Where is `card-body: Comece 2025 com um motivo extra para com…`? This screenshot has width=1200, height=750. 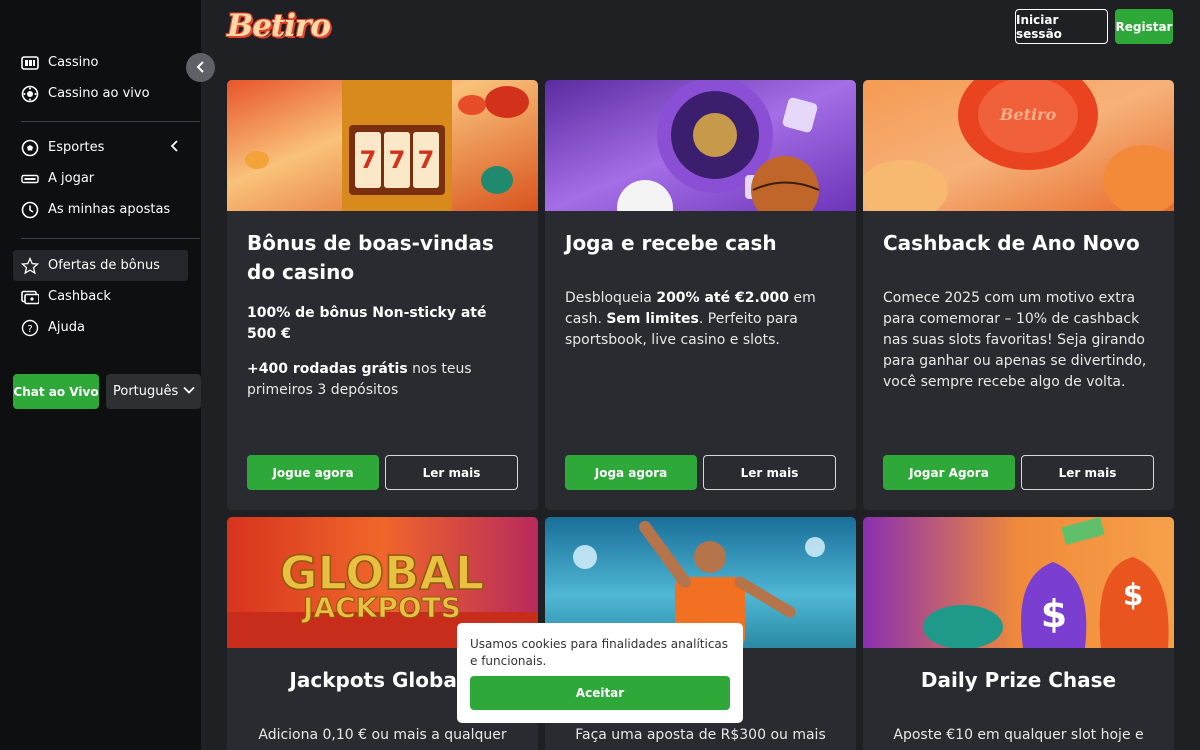 card-body: Comece 2025 com um motivo extra para com… is located at coordinates (1018, 340).